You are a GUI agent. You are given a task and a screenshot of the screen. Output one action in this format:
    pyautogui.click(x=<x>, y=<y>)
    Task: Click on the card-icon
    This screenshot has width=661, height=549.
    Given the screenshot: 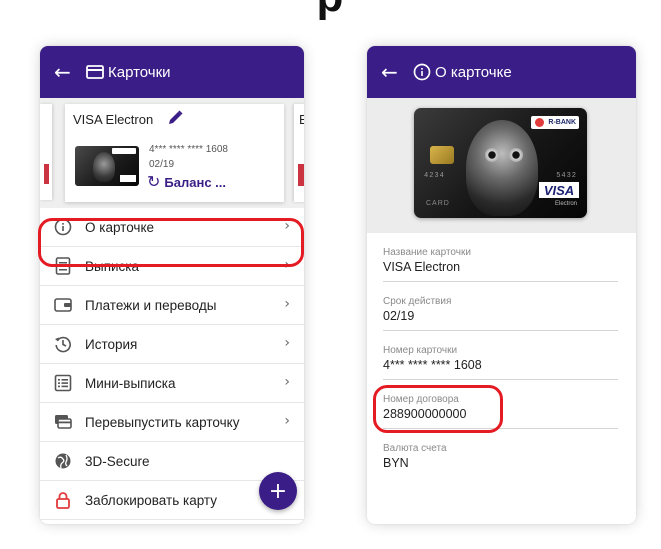 What is the action you would take?
    pyautogui.click(x=95, y=72)
    